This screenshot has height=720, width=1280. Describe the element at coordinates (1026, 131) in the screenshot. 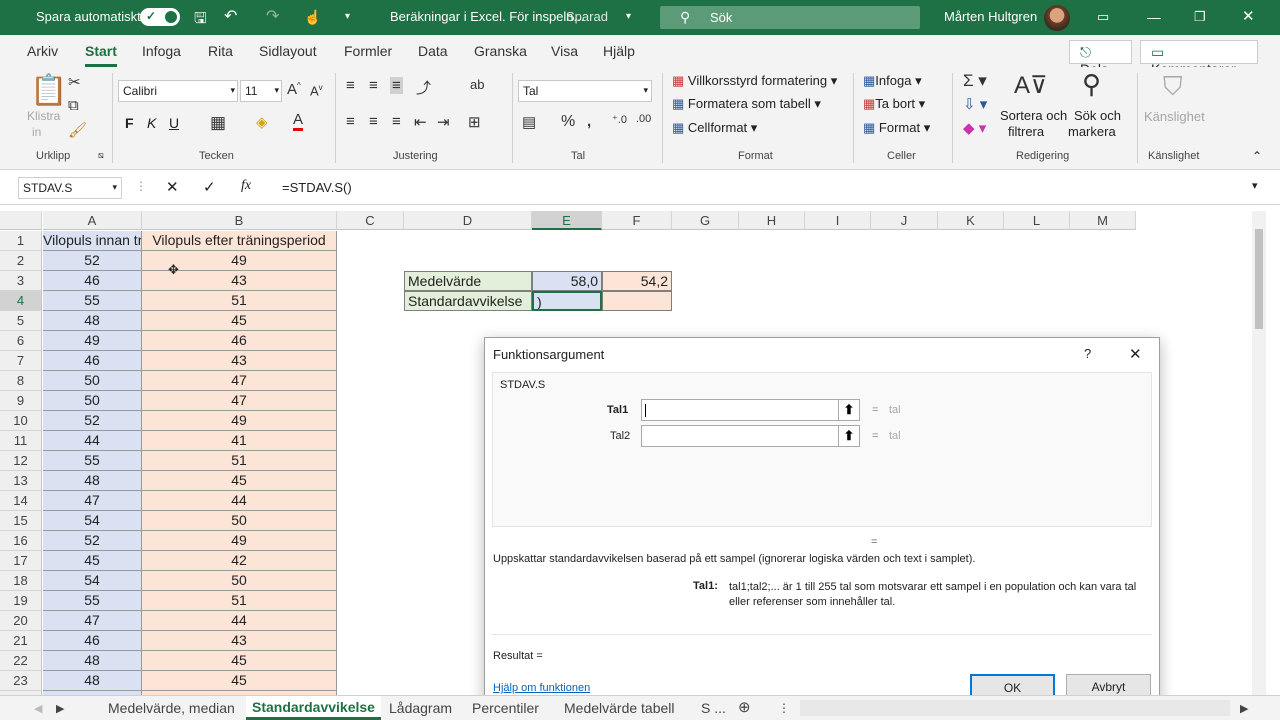

I see `sort-filter-label-2: filtrera` at that location.